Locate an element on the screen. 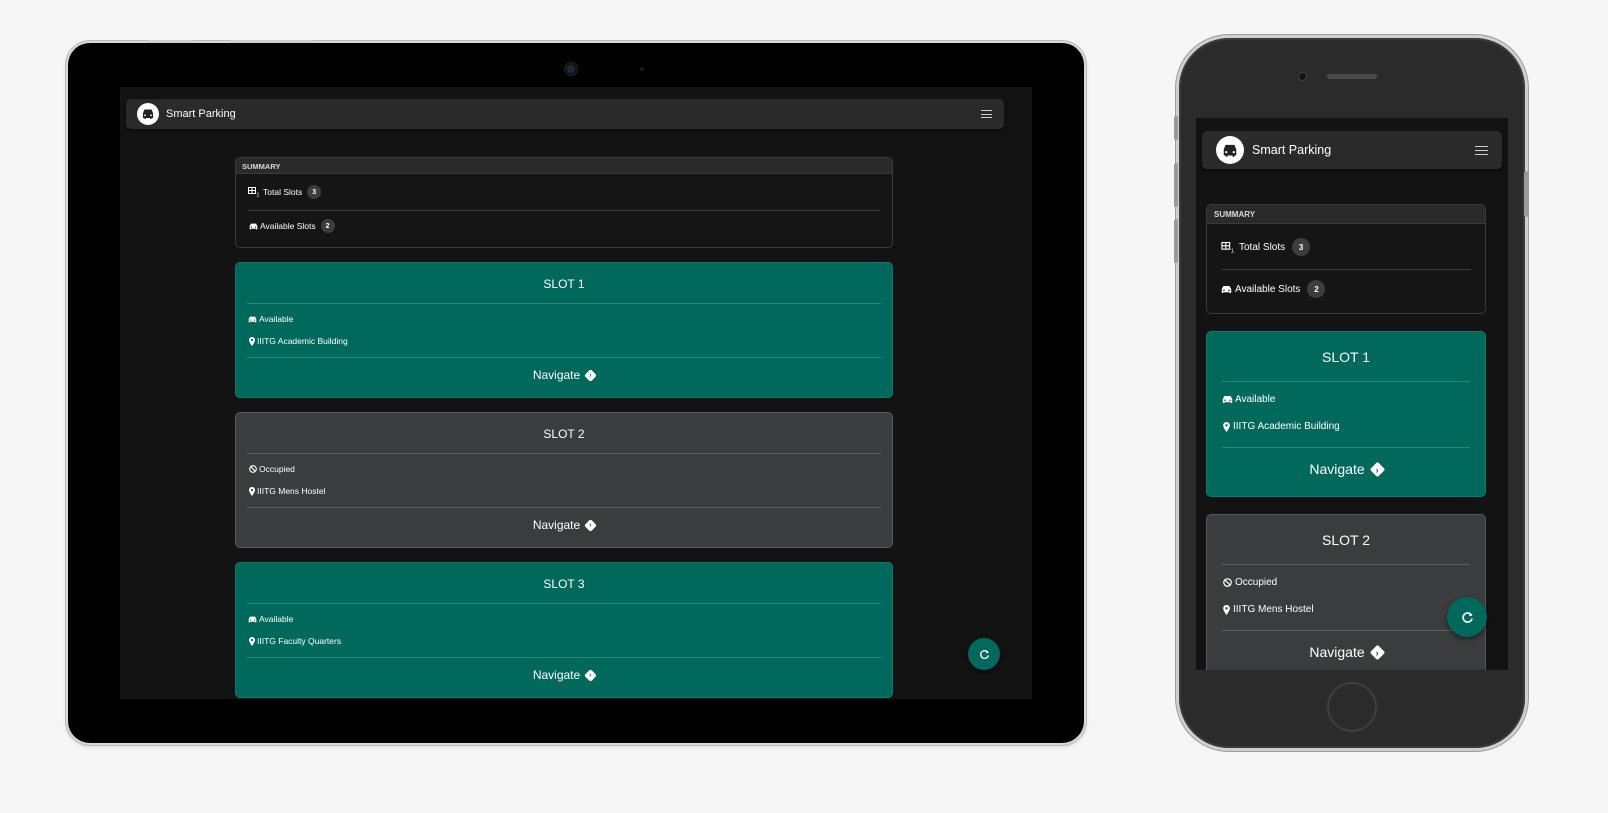 This screenshot has width=1608, height=813. available-slots-label: Available Slots is located at coordinates (1268, 289).